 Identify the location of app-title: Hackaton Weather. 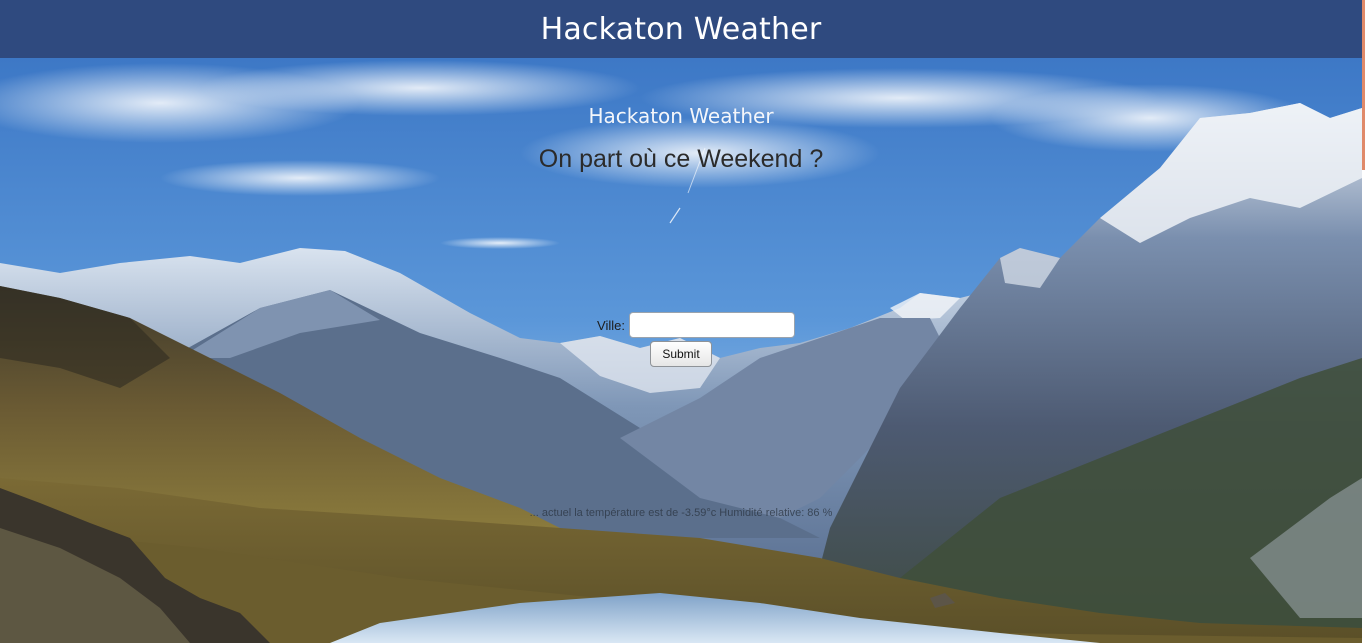
(681, 29).